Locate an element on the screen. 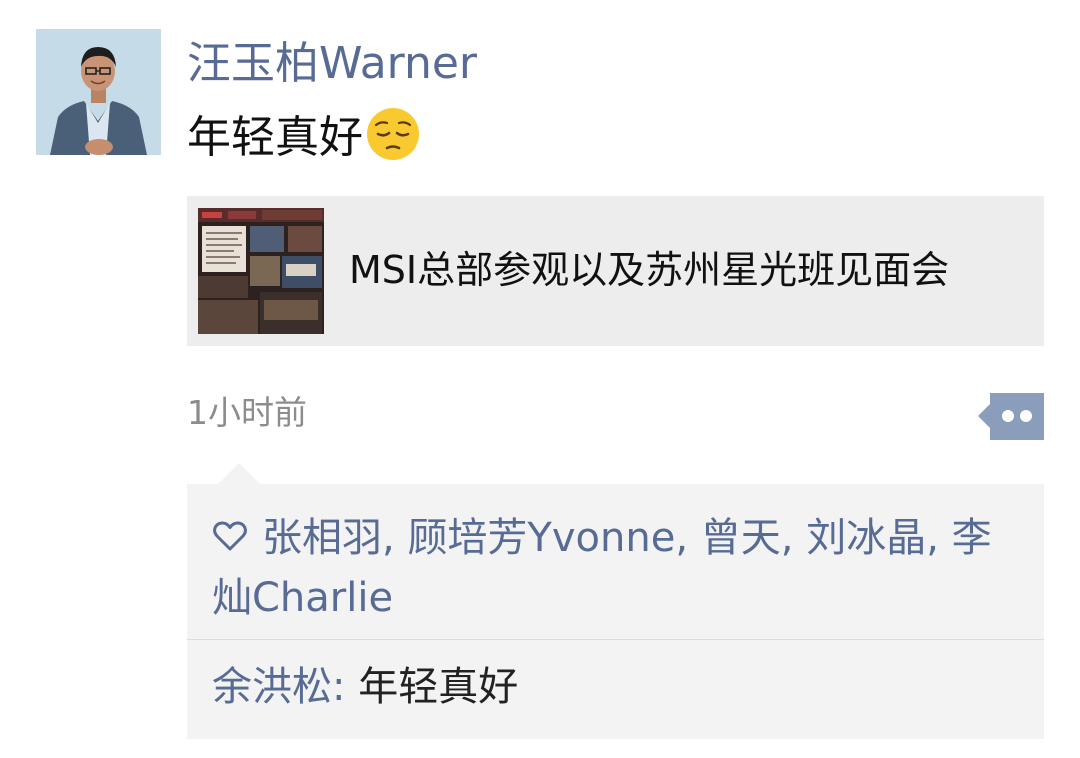 This screenshot has height=758, width=1080. commenter-name: 余洪松 is located at coordinates (272, 687).